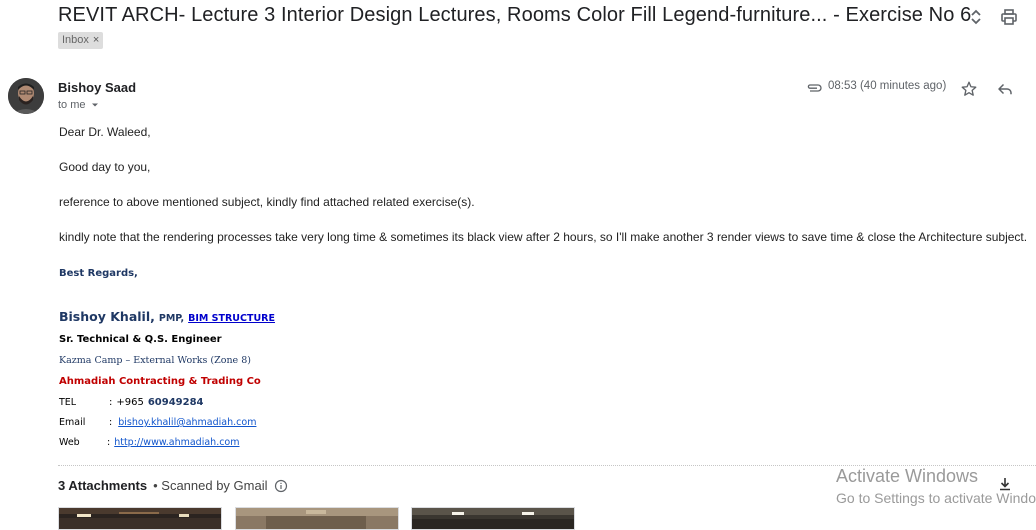 The height and width of the screenshot is (530, 1036). Describe the element at coordinates (171, 318) in the screenshot. I see `signature-credential: PMP,` at that location.